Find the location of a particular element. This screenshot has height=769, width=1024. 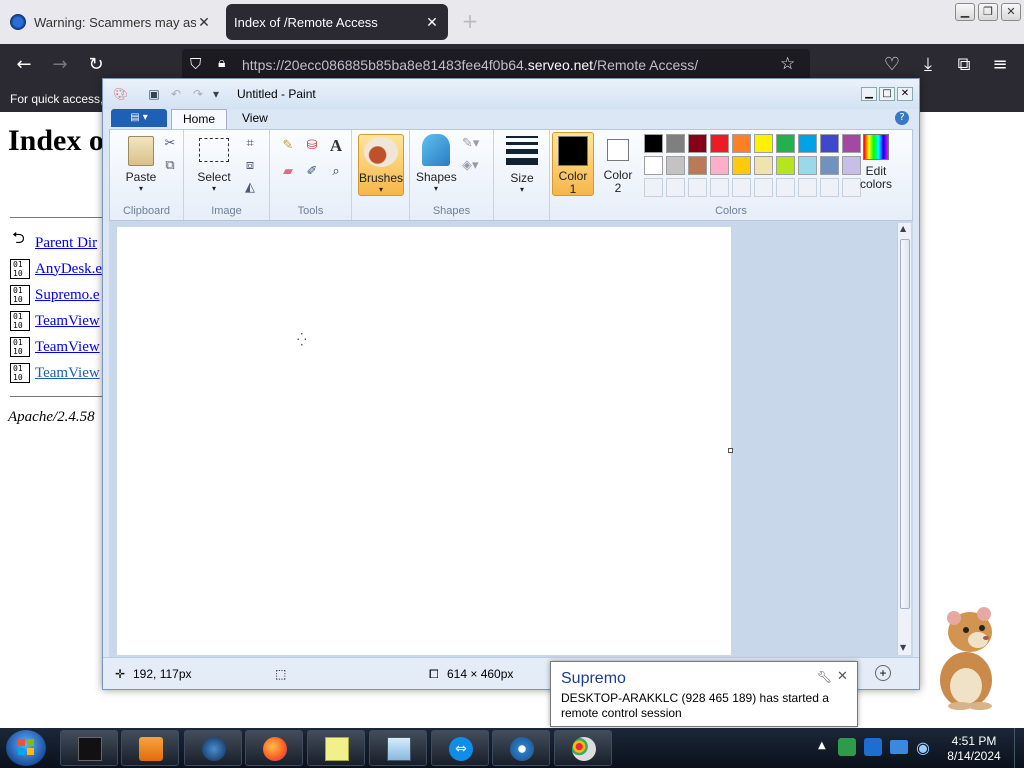

taskbar-app-supremo is located at coordinates (521, 748).